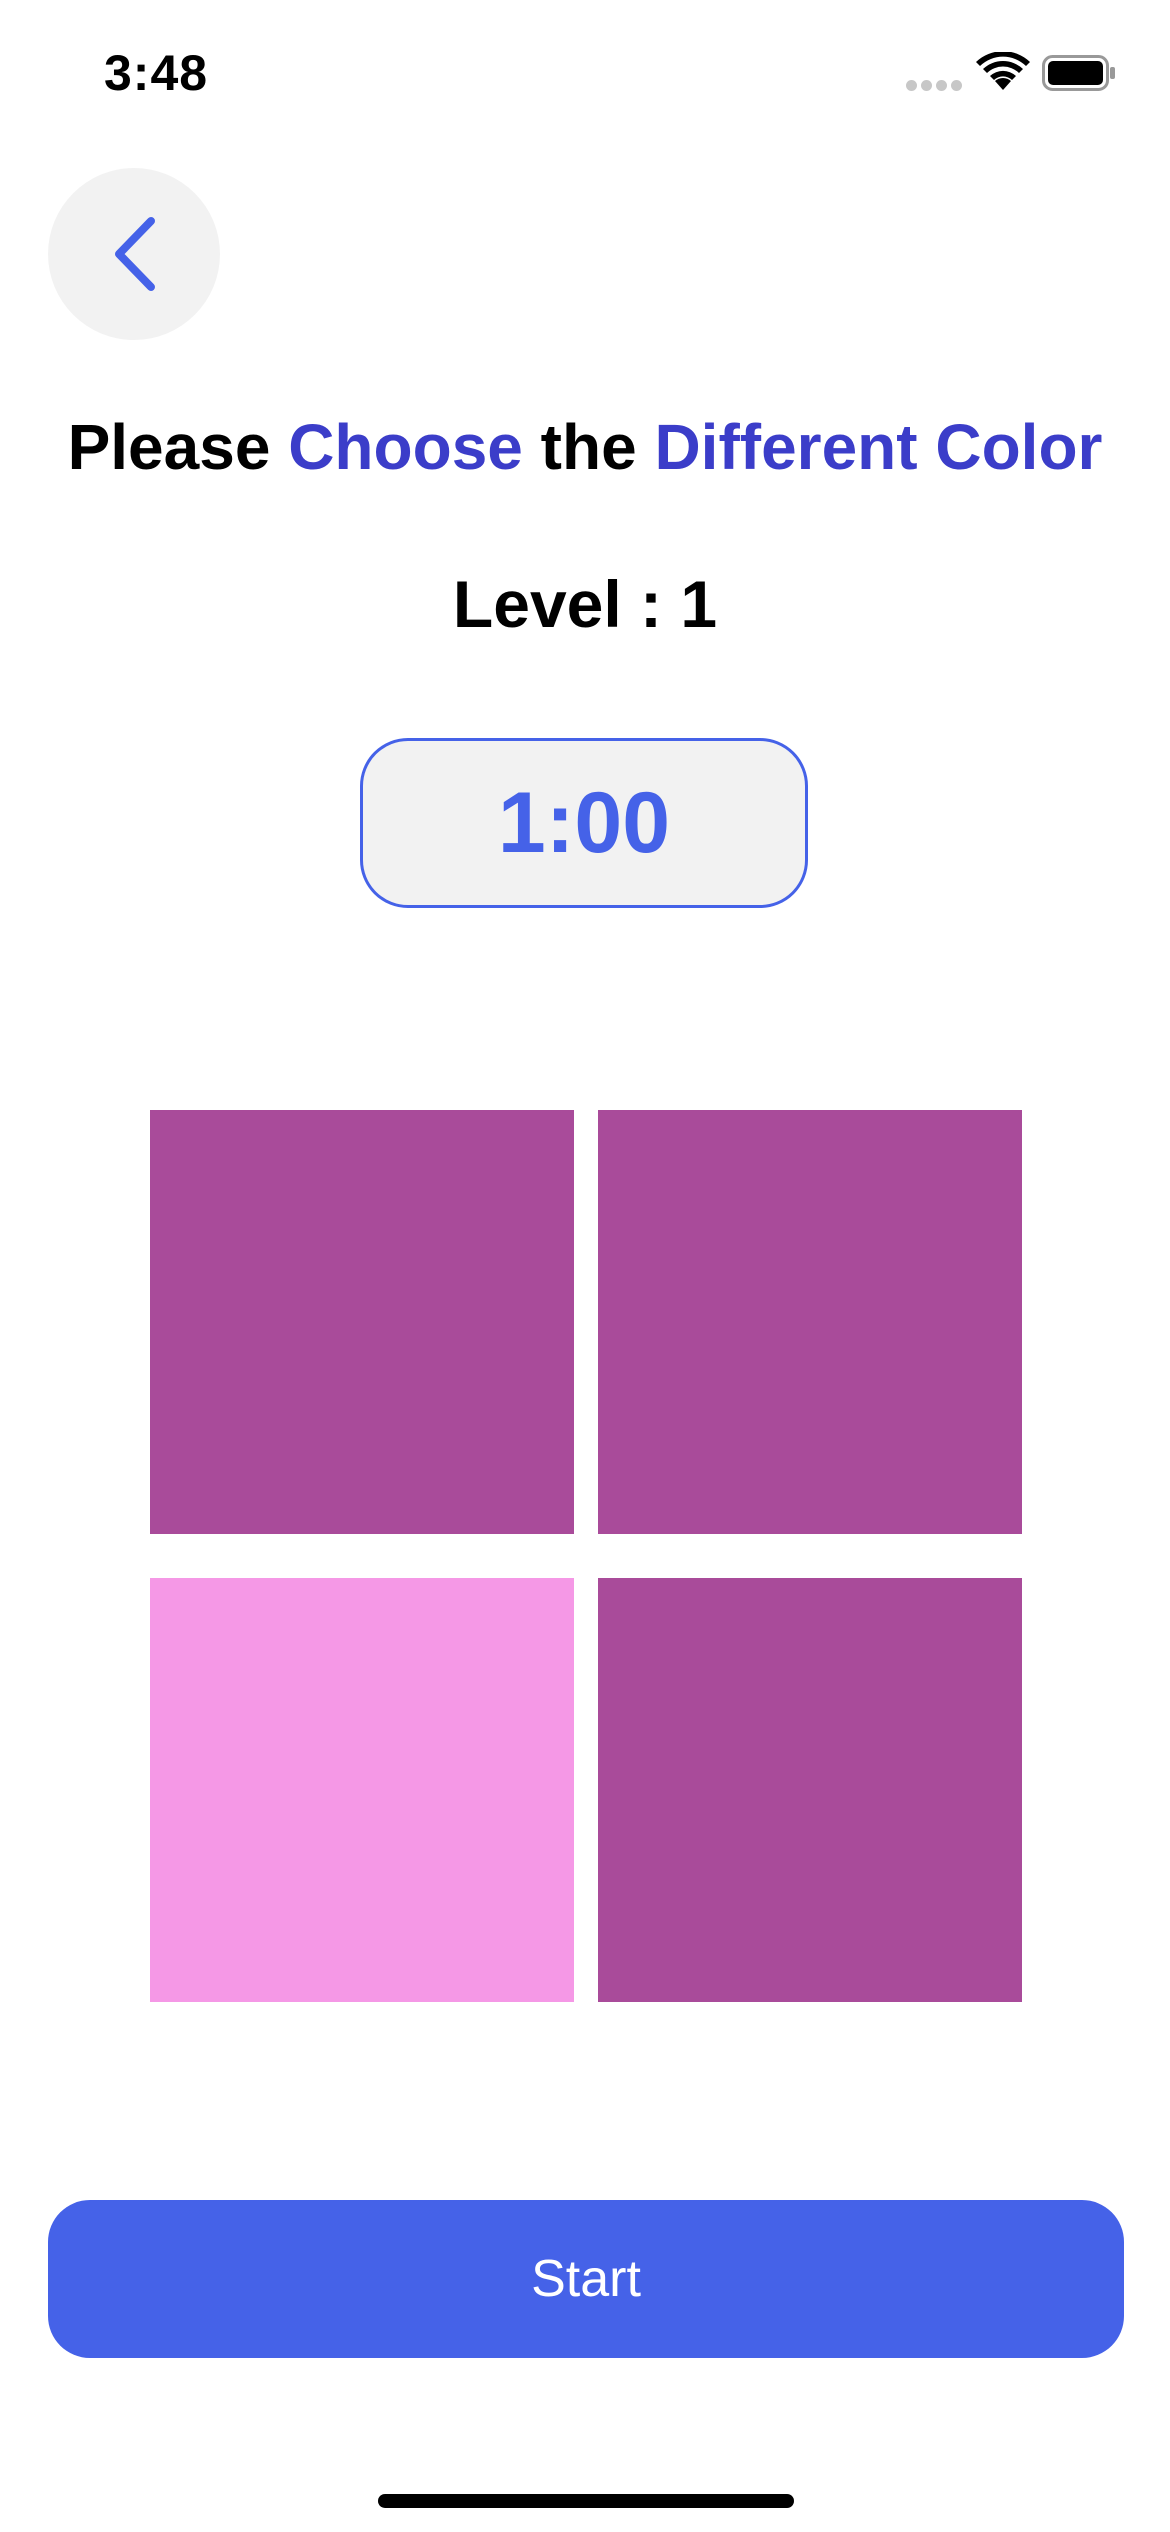 This screenshot has height=2532, width=1170. What do you see at coordinates (1003, 71) in the screenshot?
I see `wifi-icon` at bounding box center [1003, 71].